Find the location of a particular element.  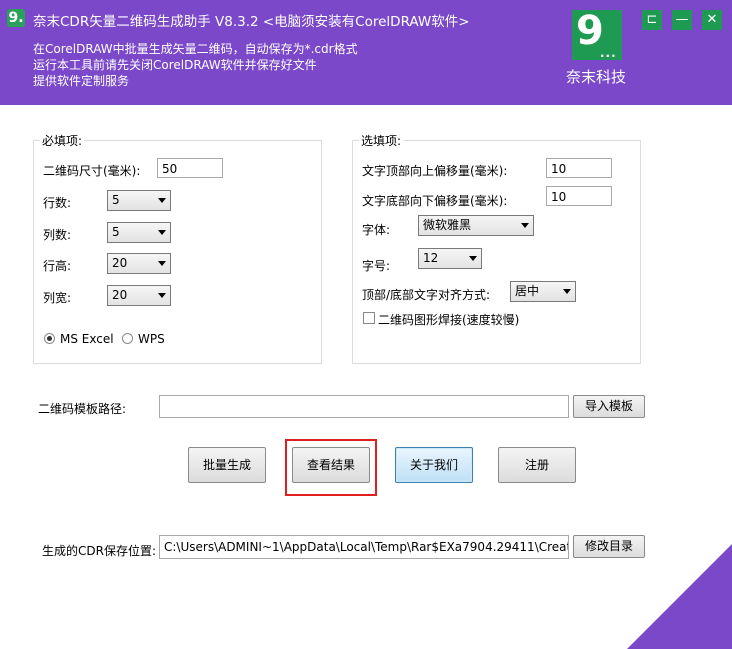

highlight-box is located at coordinates (331, 467).